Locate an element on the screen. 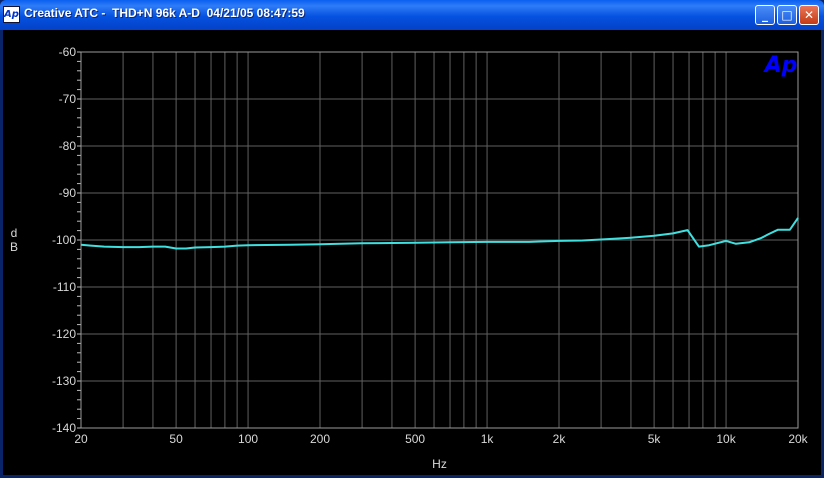 The height and width of the screenshot is (478, 824). y-tick-label: -120 is located at coordinates (64, 334).